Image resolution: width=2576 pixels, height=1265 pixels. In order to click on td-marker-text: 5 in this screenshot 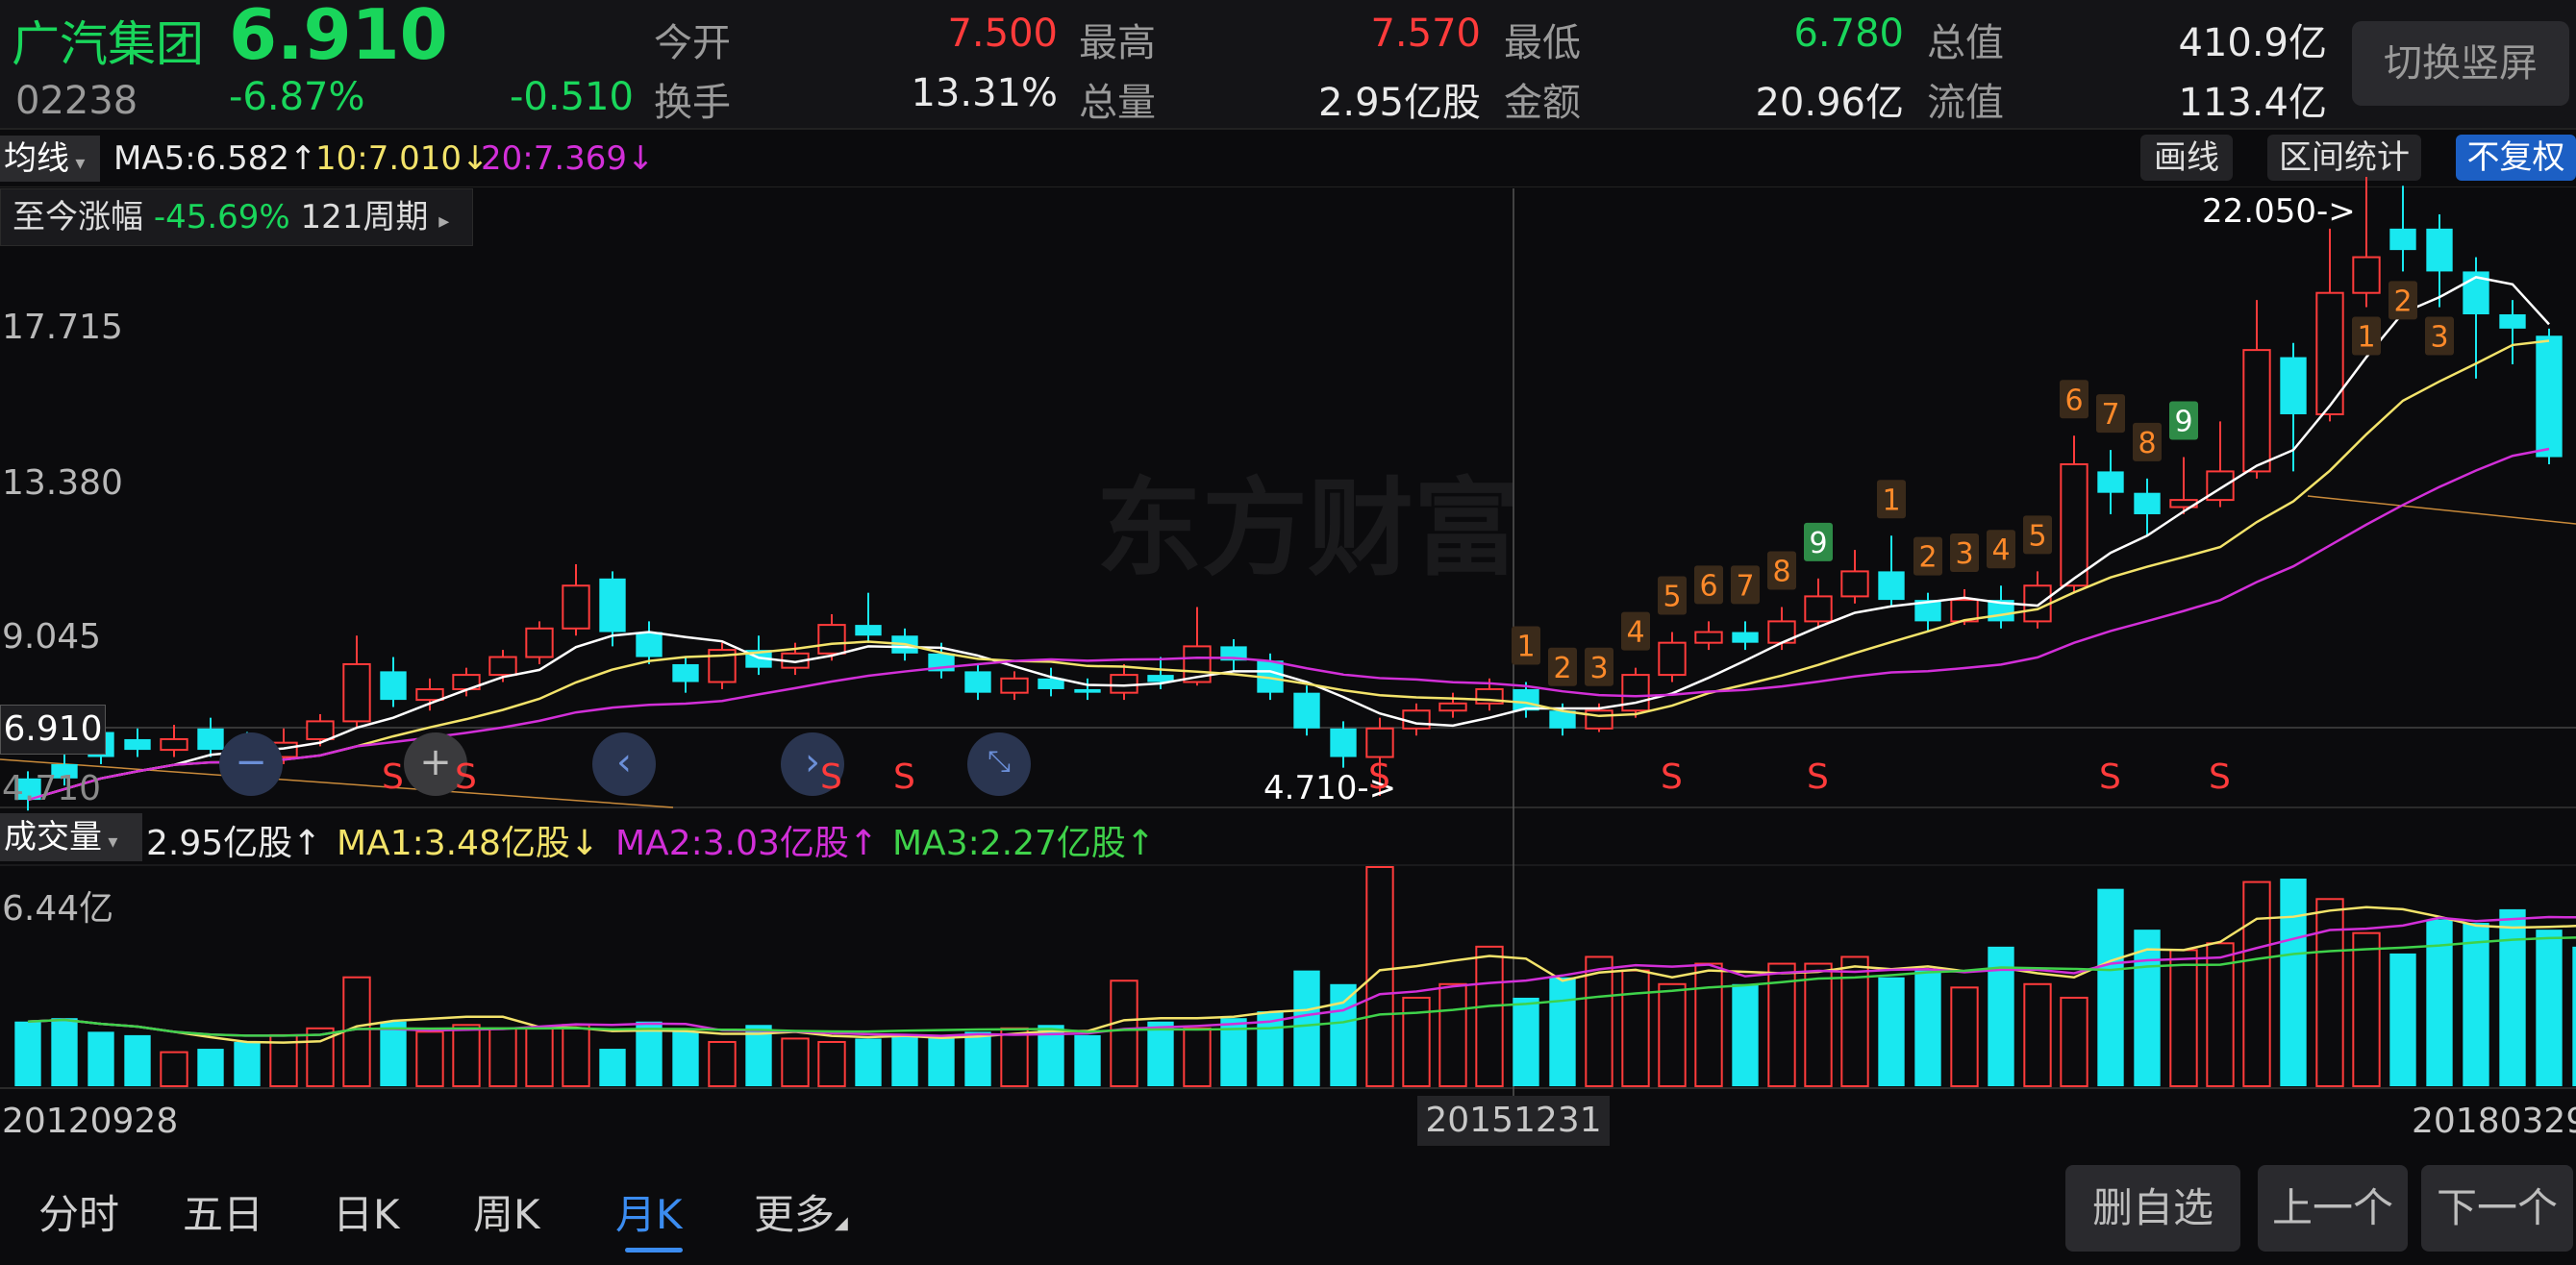, I will do `click(2037, 536)`.